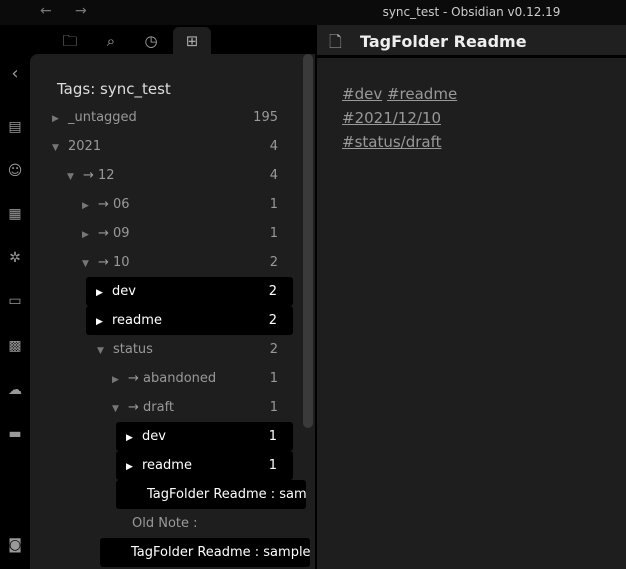 The image size is (626, 569). I want to click on document-icon: 🗋, so click(335, 41).